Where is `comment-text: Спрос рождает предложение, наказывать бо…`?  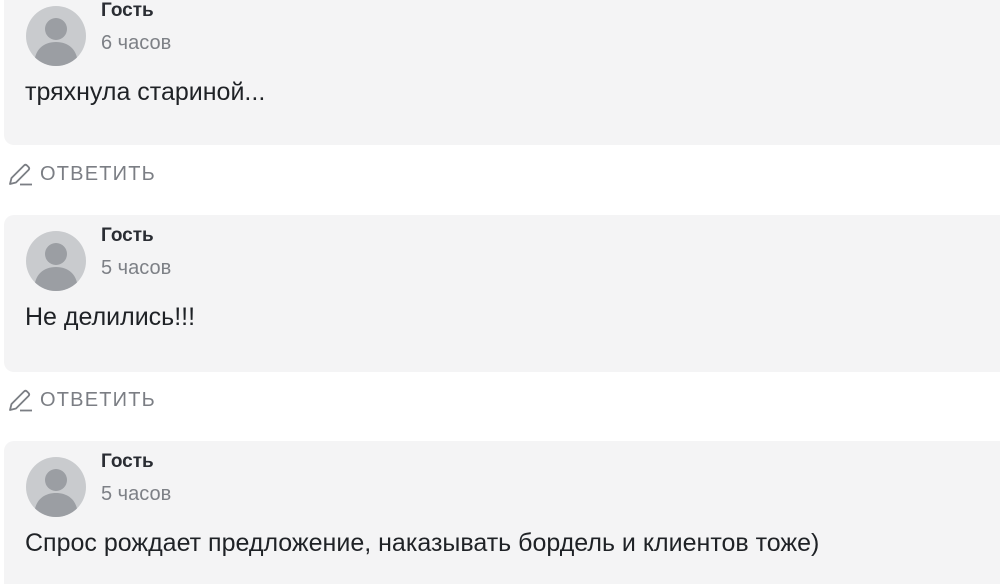 comment-text: Спрос рождает предложение, наказывать бо… is located at coordinates (422, 543).